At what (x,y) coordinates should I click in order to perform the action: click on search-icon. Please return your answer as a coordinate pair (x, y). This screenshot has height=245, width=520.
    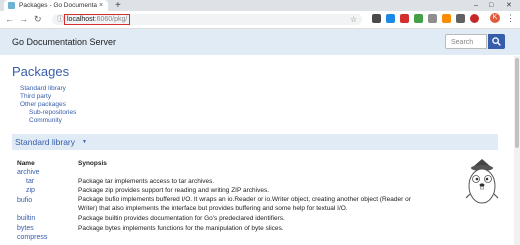
    Looking at the image, I should click on (496, 41).